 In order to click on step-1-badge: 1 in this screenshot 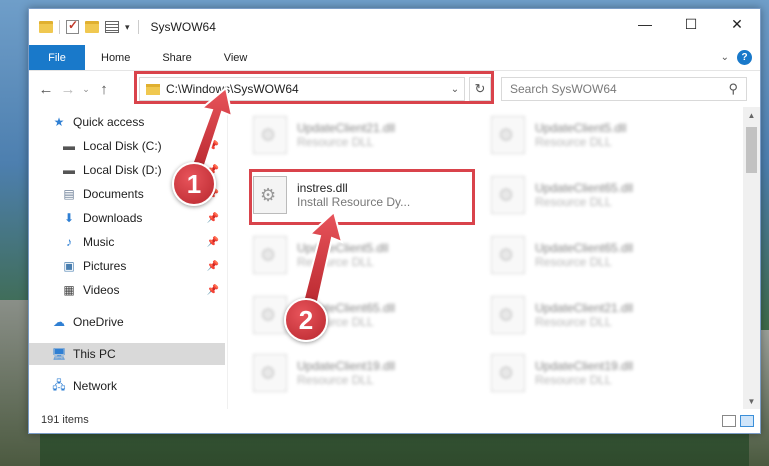, I will do `click(194, 184)`.